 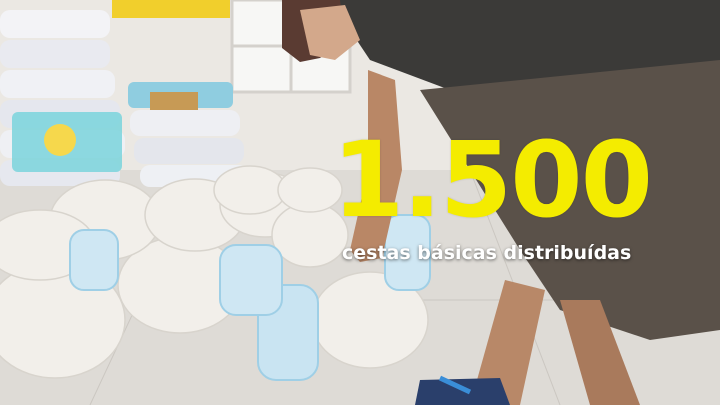 What do you see at coordinates (487, 253) in the screenshot?
I see `stat-caption: cestas básicas distribuídas` at bounding box center [487, 253].